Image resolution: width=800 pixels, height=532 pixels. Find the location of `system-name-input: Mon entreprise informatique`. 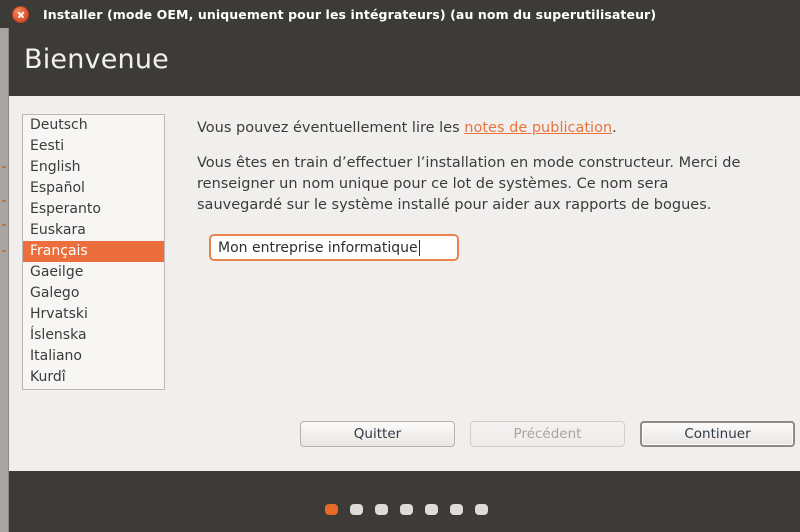

system-name-input: Mon entreprise informatique is located at coordinates (334, 247).